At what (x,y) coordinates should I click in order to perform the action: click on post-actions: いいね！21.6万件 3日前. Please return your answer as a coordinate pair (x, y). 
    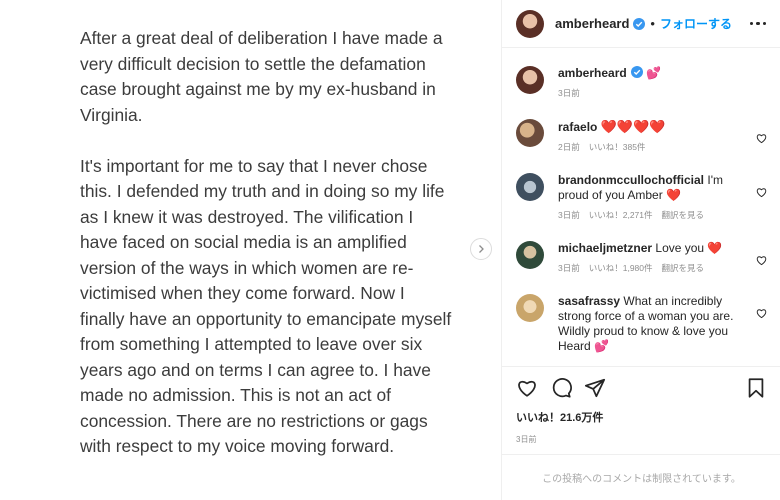
    Looking at the image, I should click on (641, 408).